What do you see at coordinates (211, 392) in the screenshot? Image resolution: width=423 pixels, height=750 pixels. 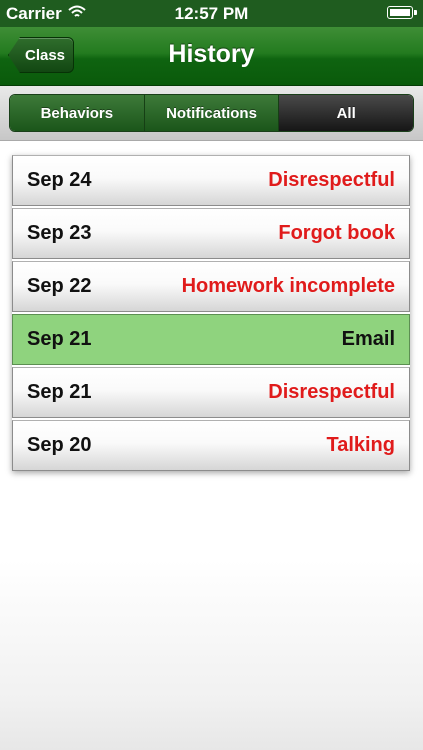 I see `history-row: Sep 21 Disrespectful` at bounding box center [211, 392].